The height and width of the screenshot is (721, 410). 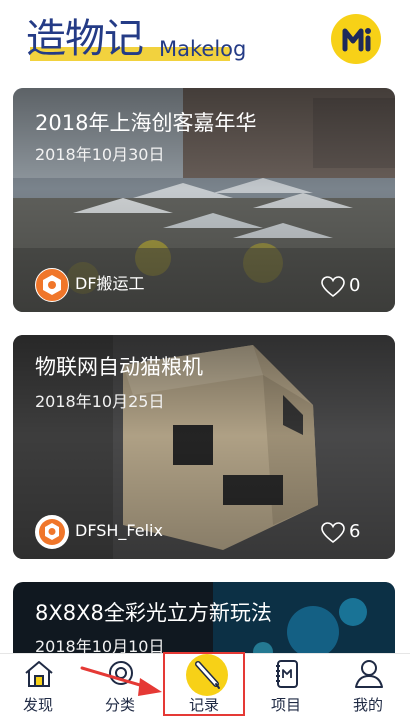 What do you see at coordinates (355, 285) in the screenshot?
I see `like-count: 0` at bounding box center [355, 285].